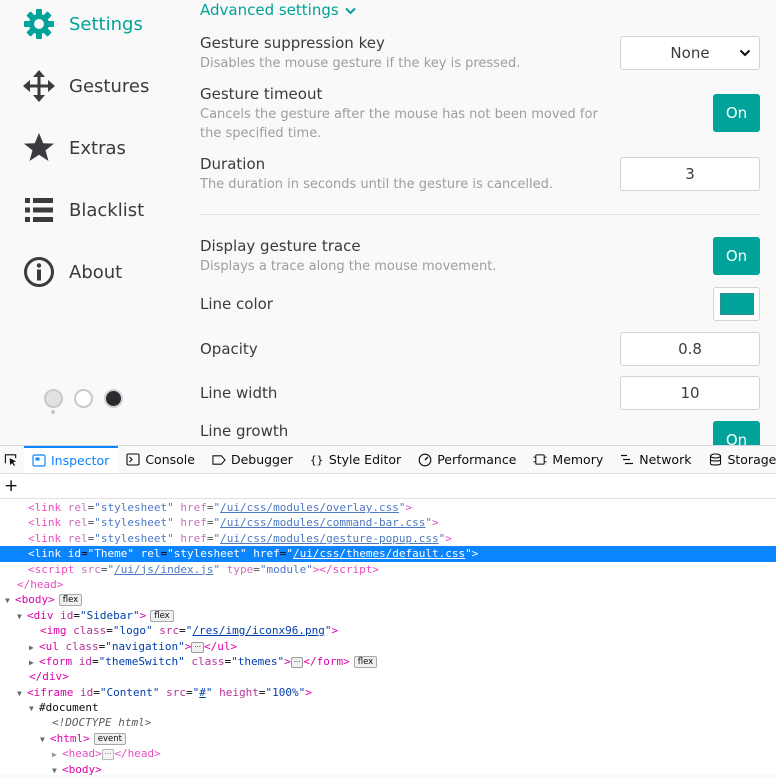  I want to click on tab-debugger: Debugger, so click(253, 459).